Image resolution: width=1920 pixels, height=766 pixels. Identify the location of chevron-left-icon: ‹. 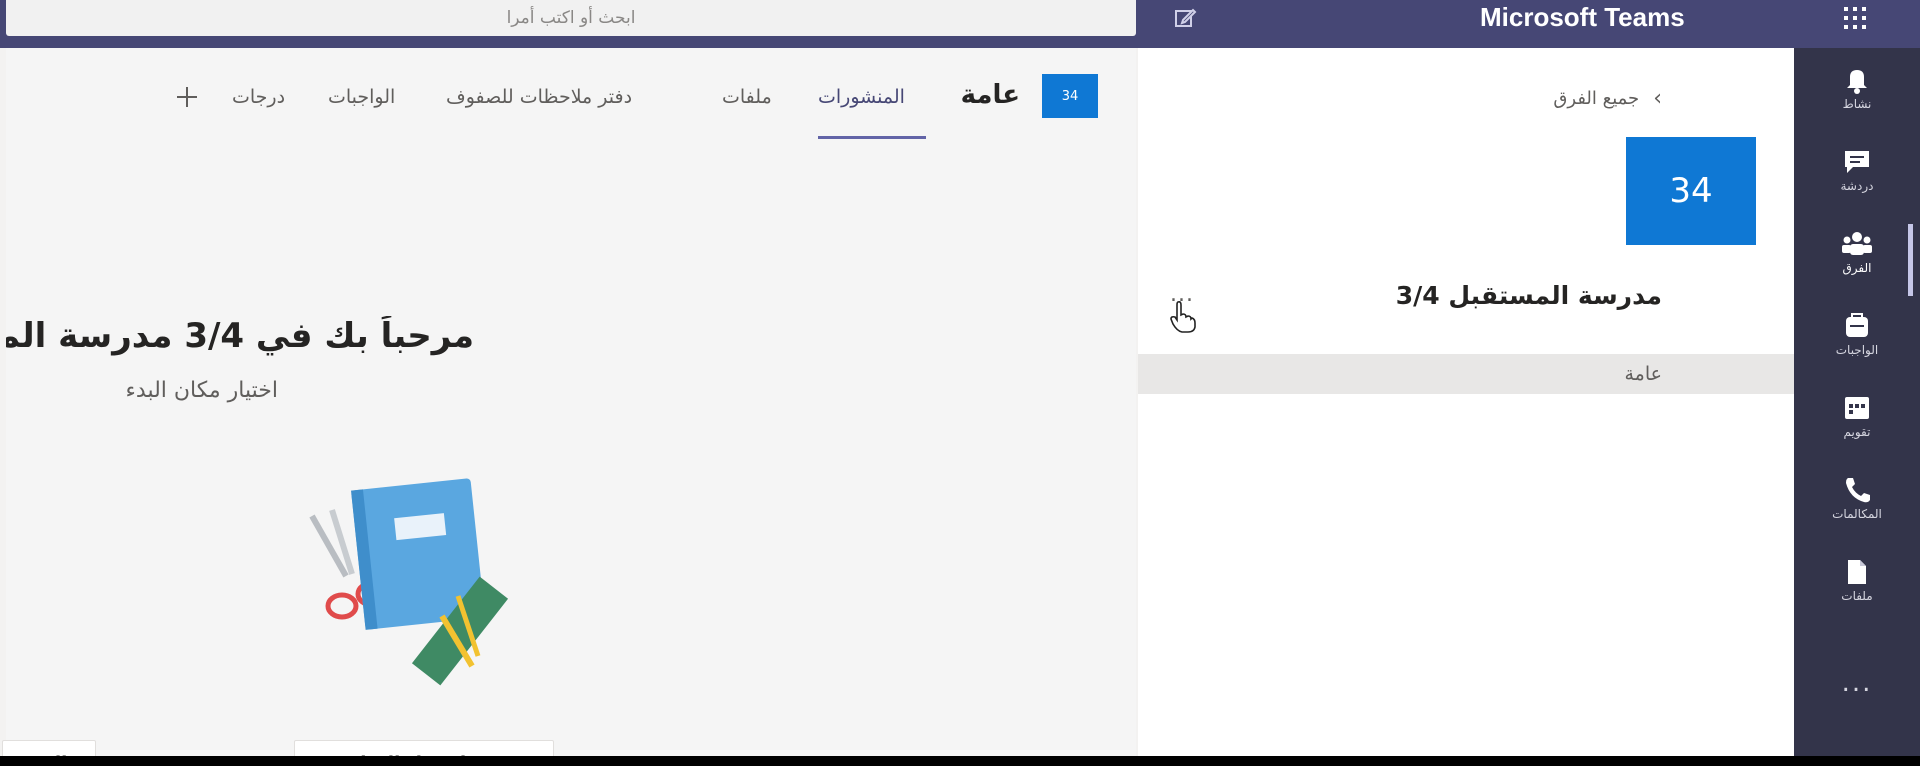
(1657, 98).